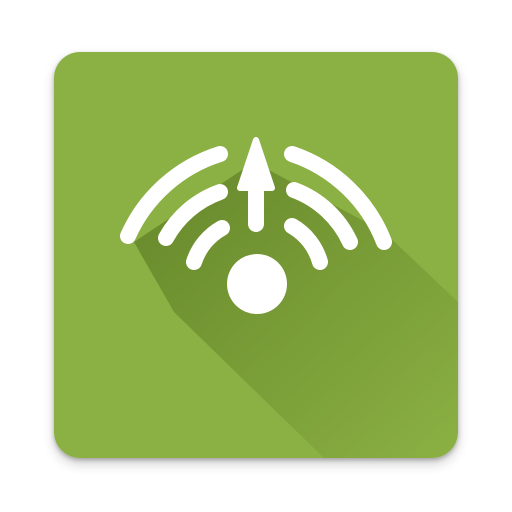 The width and height of the screenshot is (512, 512). What do you see at coordinates (257, 284) in the screenshot?
I see `signal-source-dot` at bounding box center [257, 284].